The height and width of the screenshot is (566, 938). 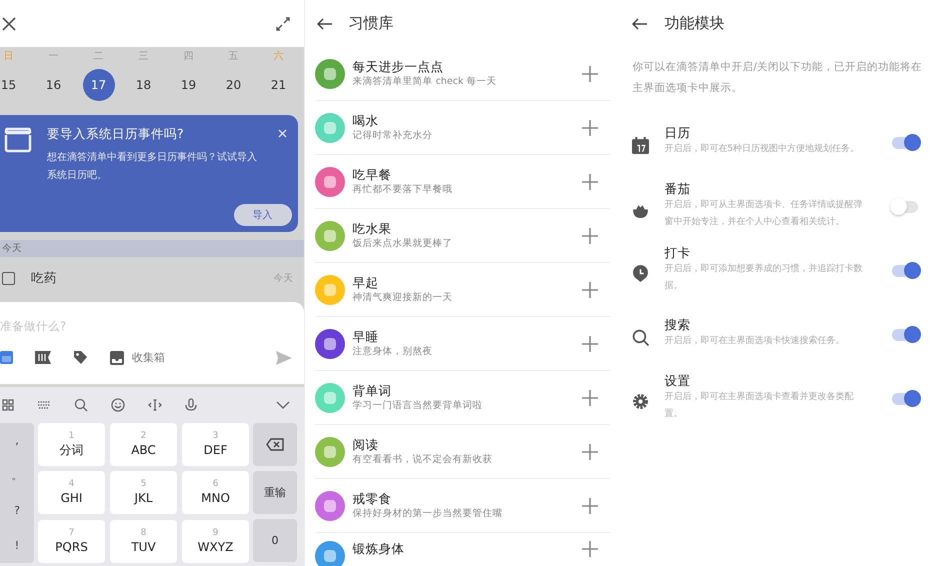 I want to click on habit-row: 锻炼身体, so click(x=462, y=549).